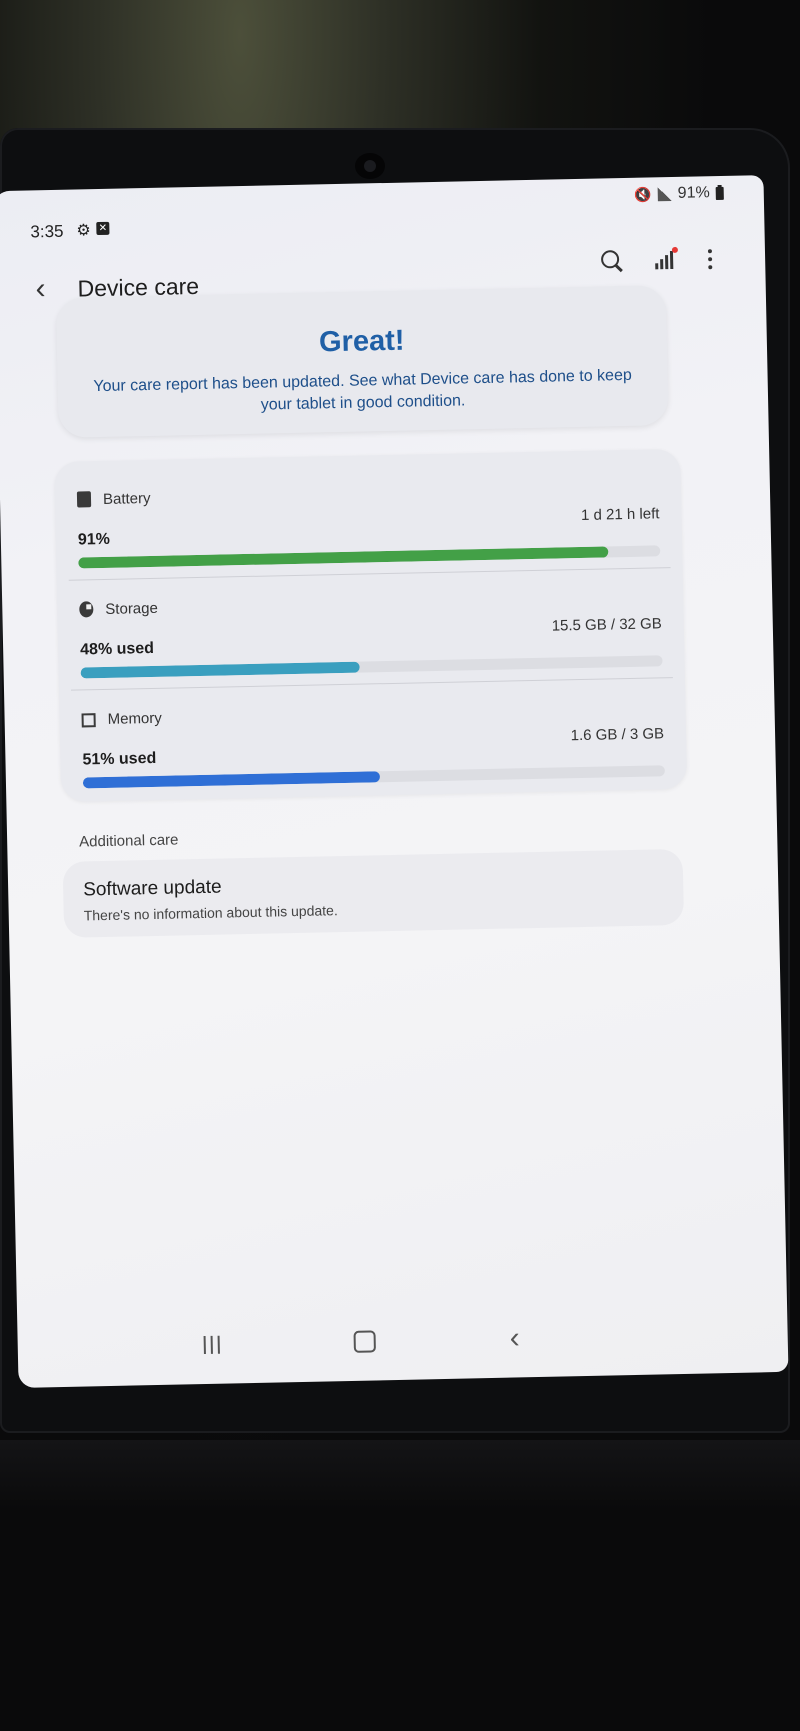 This screenshot has width=800, height=1731. I want to click on search-icon, so click(612, 261).